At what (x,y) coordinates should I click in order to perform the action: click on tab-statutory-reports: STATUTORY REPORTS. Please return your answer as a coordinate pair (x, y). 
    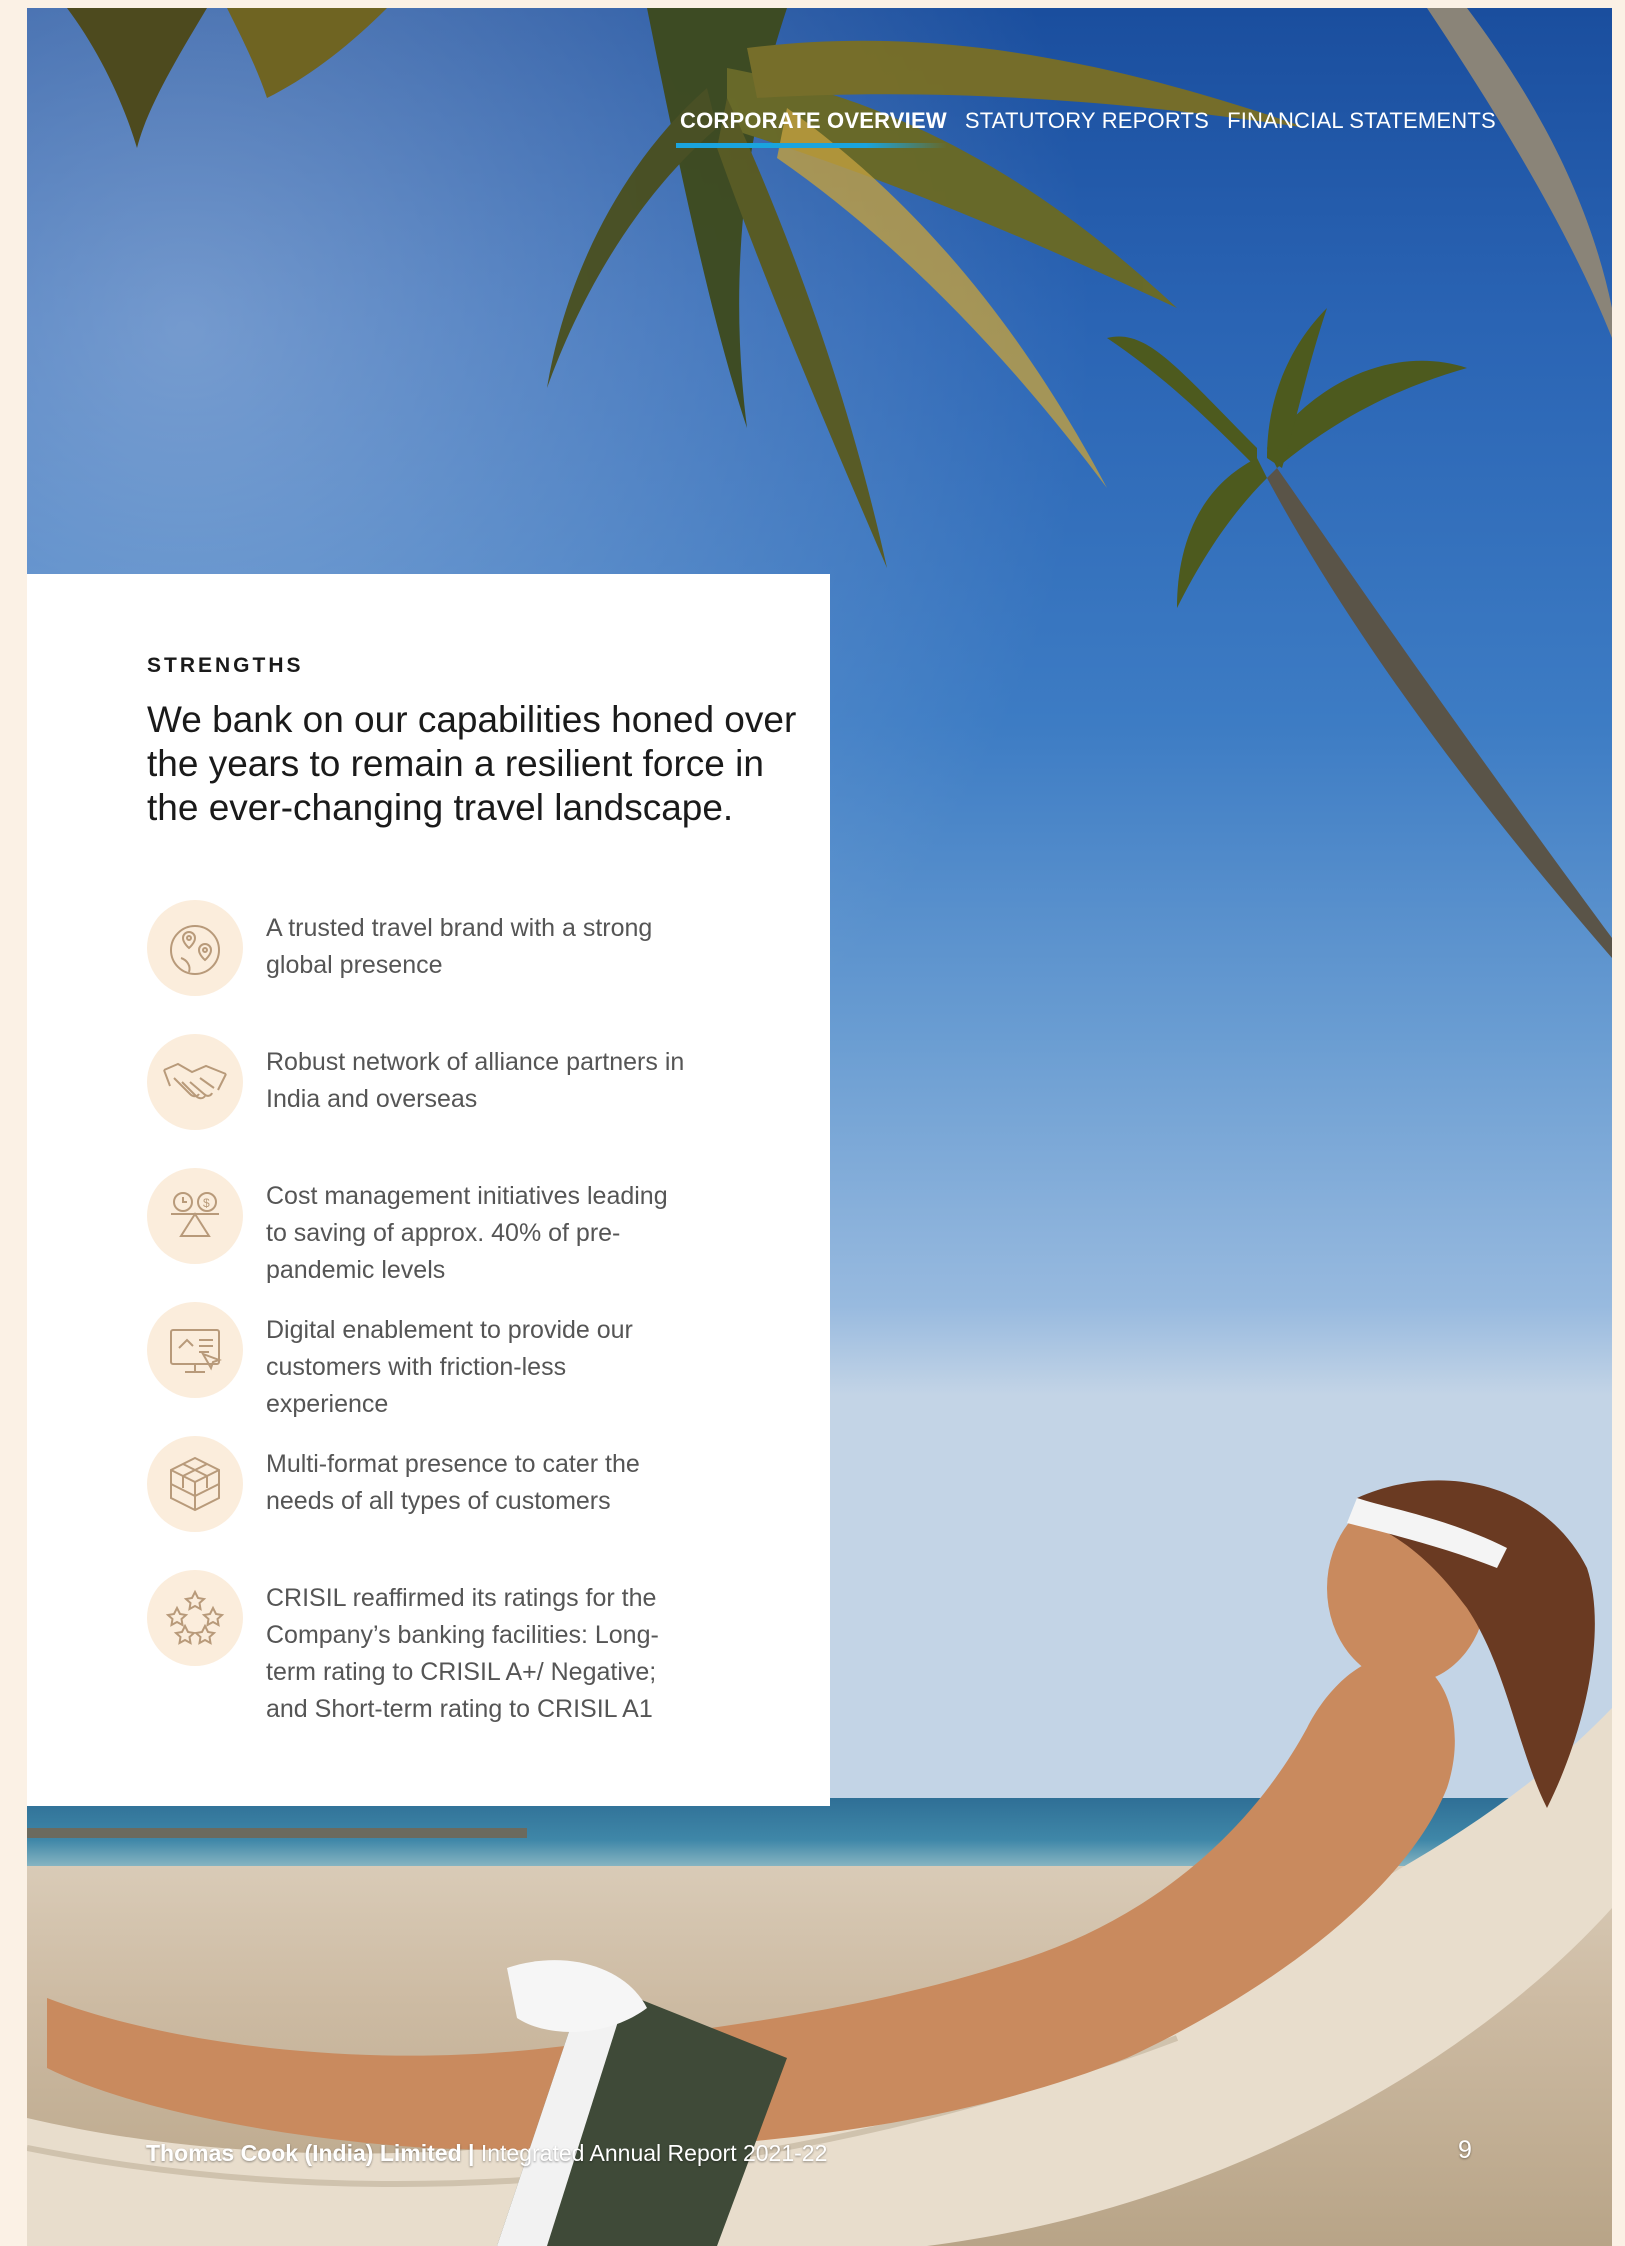
    Looking at the image, I should click on (1087, 128).